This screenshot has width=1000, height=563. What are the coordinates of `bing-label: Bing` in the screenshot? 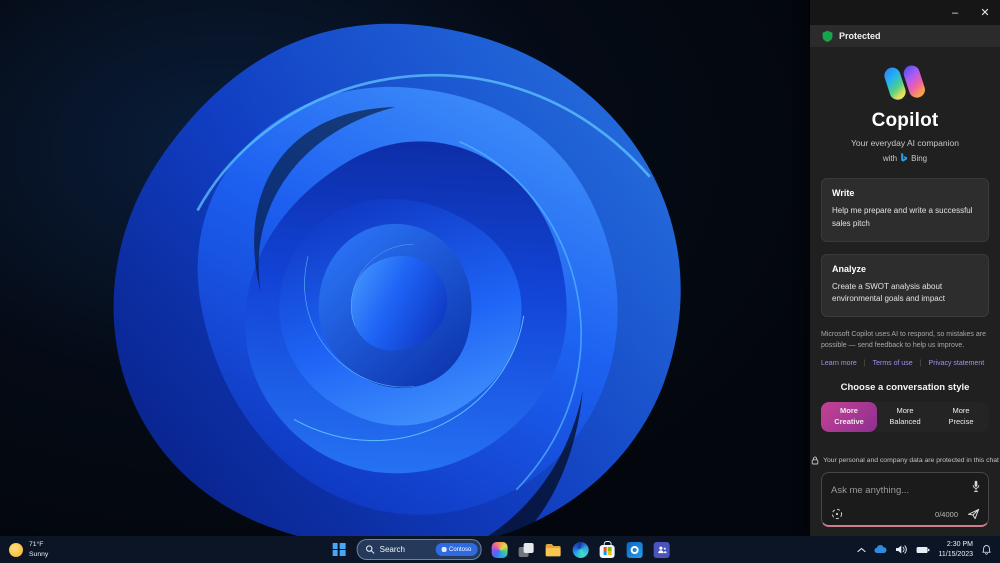 It's located at (919, 158).